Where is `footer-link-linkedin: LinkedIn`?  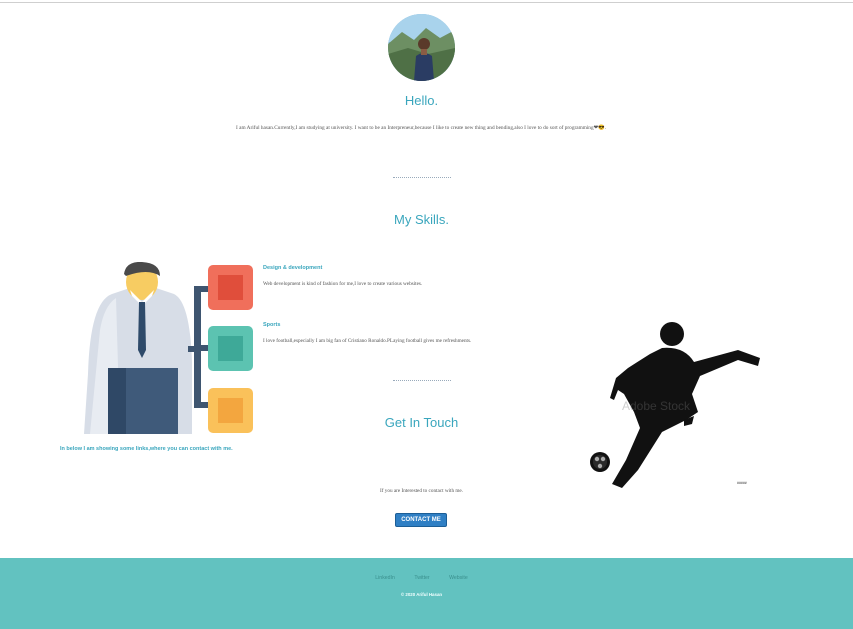
footer-link-linkedin: LinkedIn is located at coordinates (385, 578).